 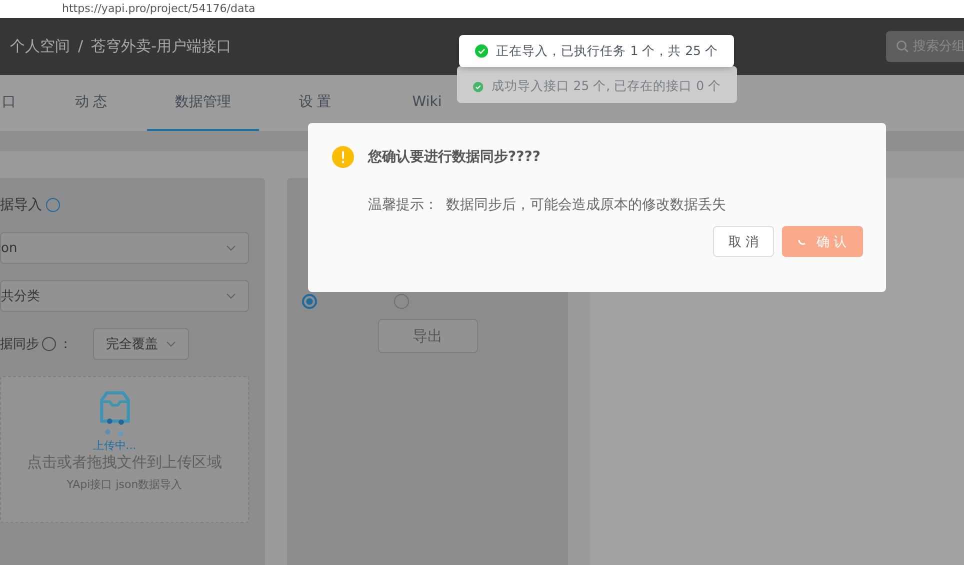 I want to click on section-title: 据导入, so click(x=21, y=205).